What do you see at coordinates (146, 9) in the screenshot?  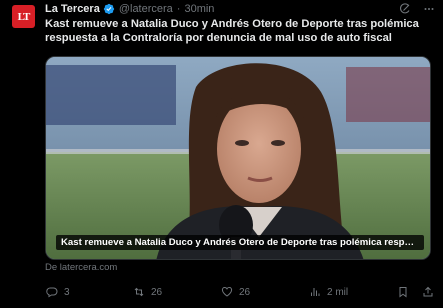 I see `handle: @latercera` at bounding box center [146, 9].